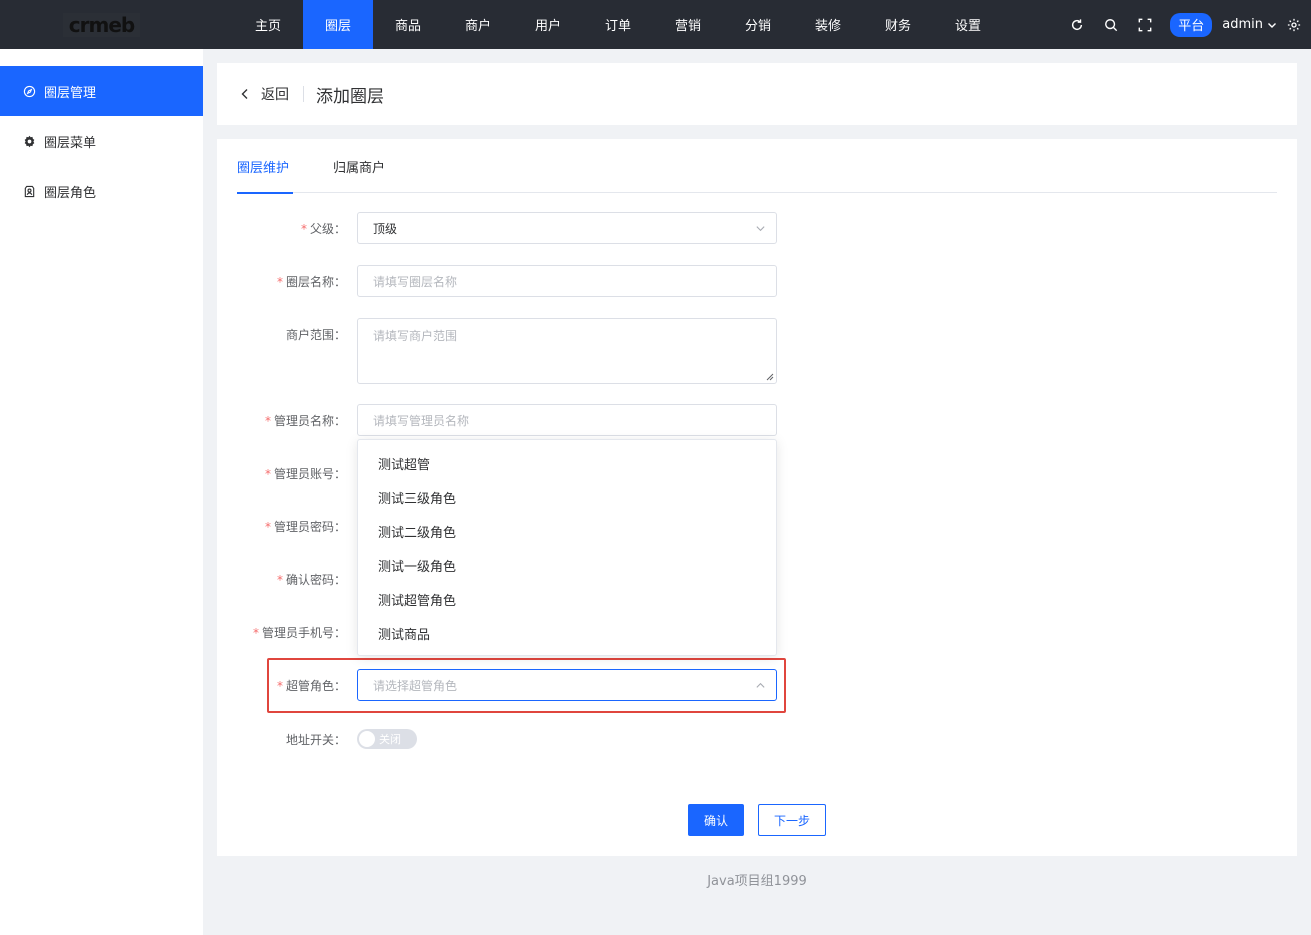 The width and height of the screenshot is (1311, 935). Describe the element at coordinates (567, 420) in the screenshot. I see `admin-name-input: 请填写管理员名称` at that location.